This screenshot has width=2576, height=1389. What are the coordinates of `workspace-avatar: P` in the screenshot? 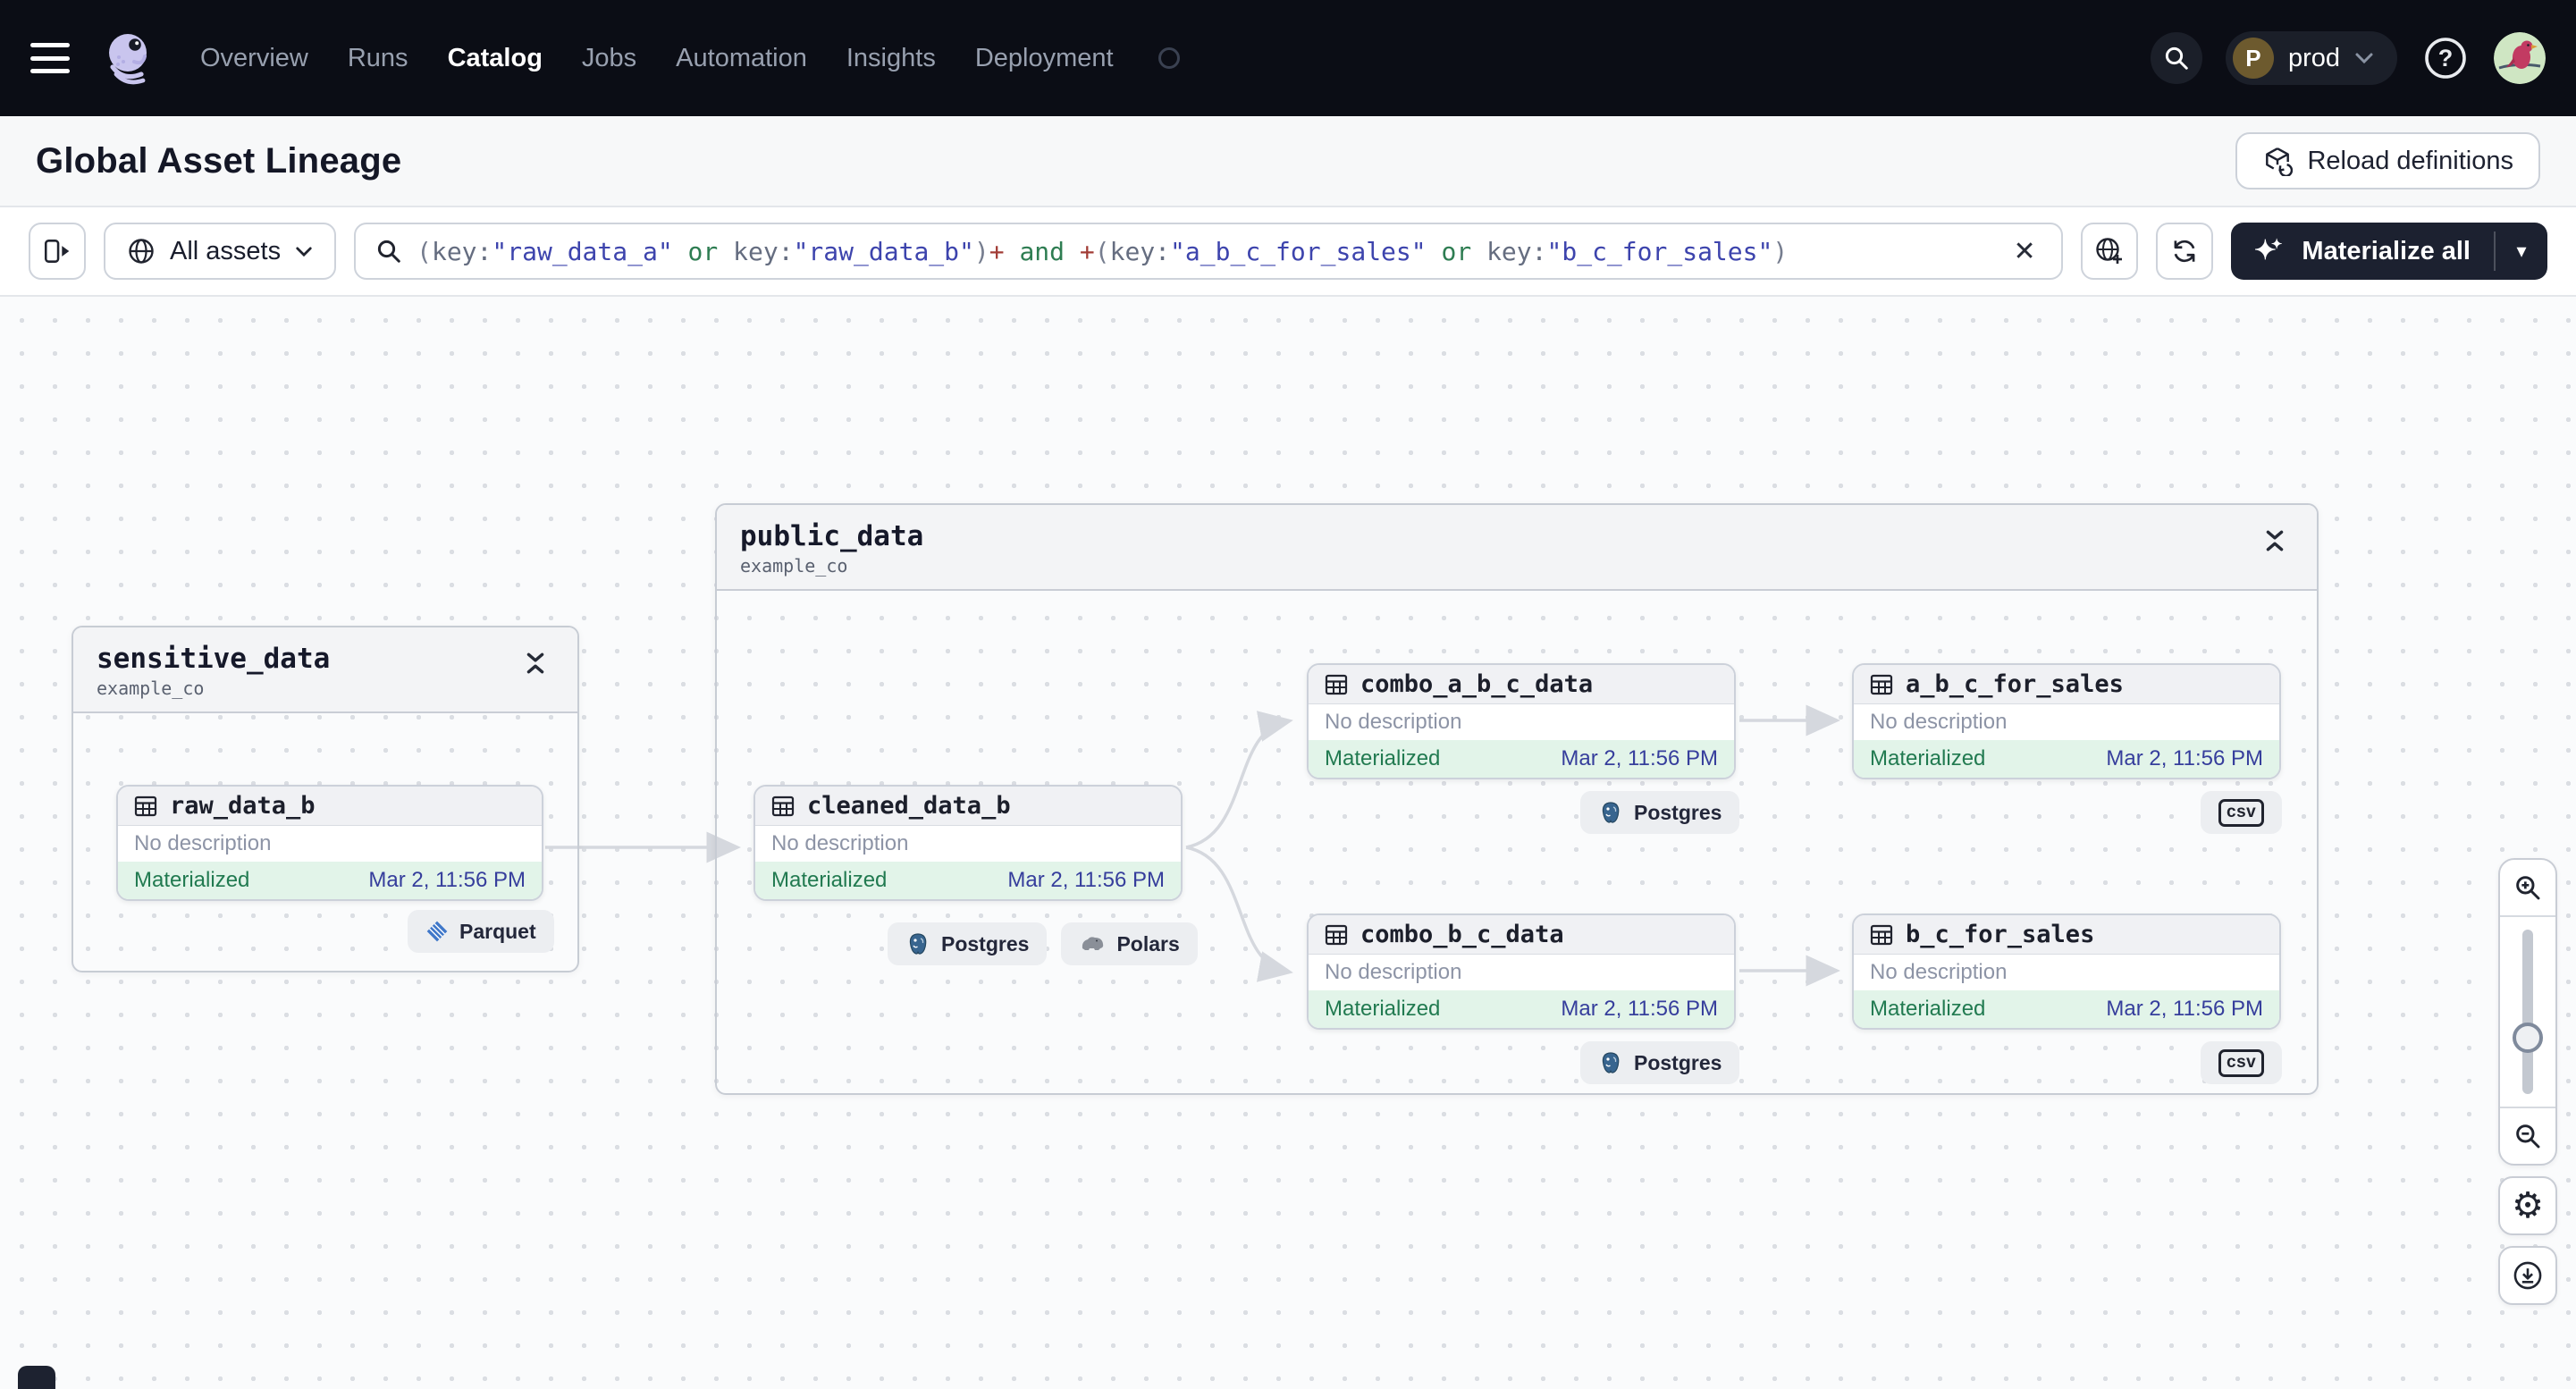 It's located at (2253, 58).